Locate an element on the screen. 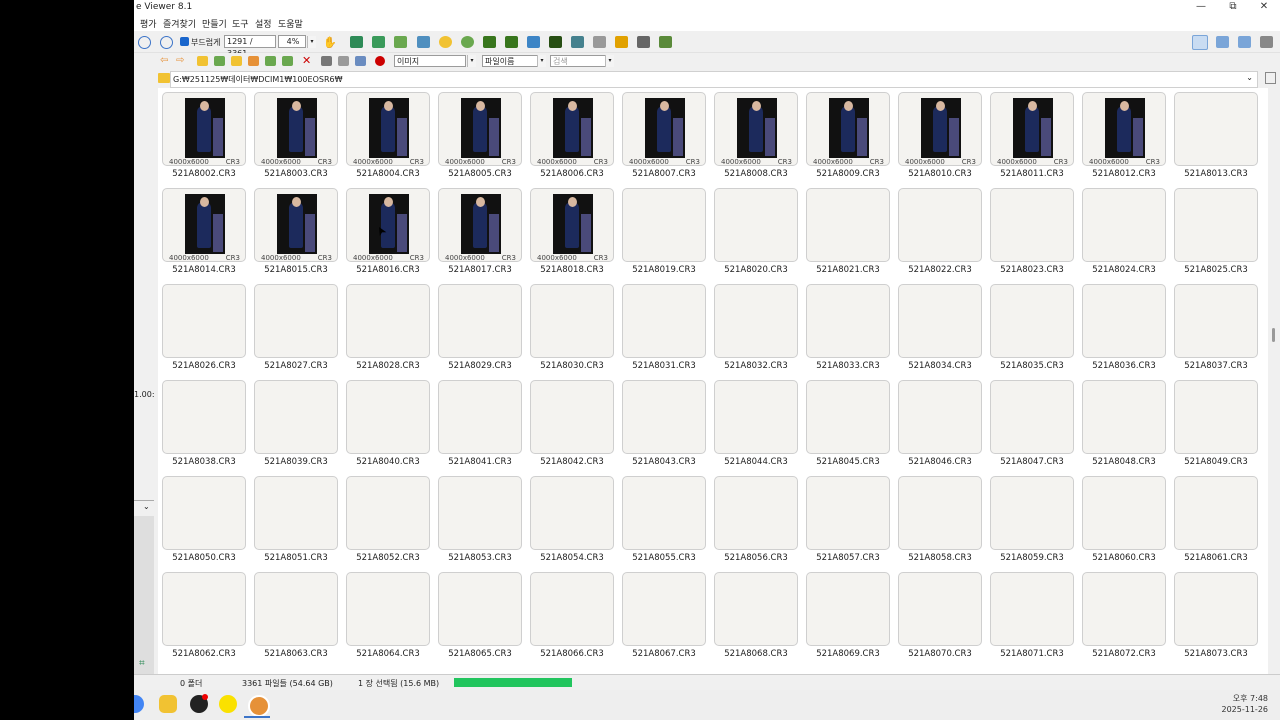 The height and width of the screenshot is (720, 1280). thumbnail-item: 521A8069.CR3 is located at coordinates (848, 616).